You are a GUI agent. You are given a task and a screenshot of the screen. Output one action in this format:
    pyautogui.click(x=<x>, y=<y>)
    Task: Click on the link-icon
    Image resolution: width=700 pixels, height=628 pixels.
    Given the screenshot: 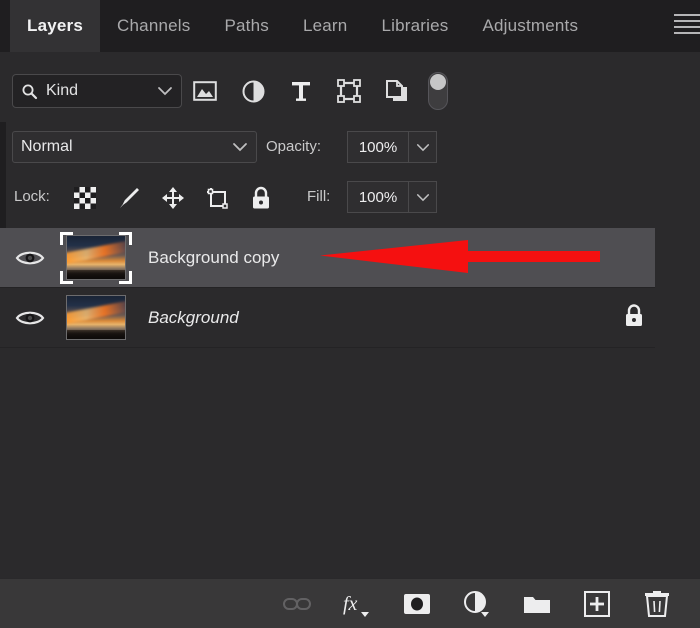 What is the action you would take?
    pyautogui.click(x=297, y=603)
    